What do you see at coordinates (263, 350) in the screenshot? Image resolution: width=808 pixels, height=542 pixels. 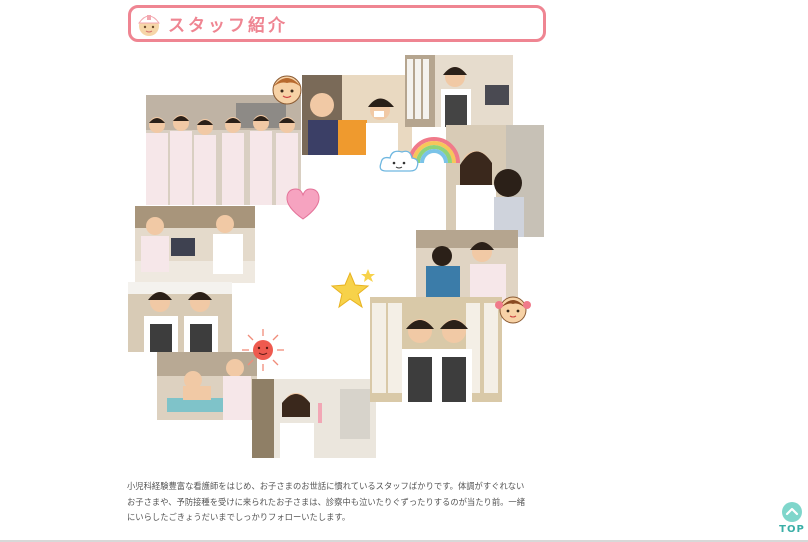 I see `sun-icon` at bounding box center [263, 350].